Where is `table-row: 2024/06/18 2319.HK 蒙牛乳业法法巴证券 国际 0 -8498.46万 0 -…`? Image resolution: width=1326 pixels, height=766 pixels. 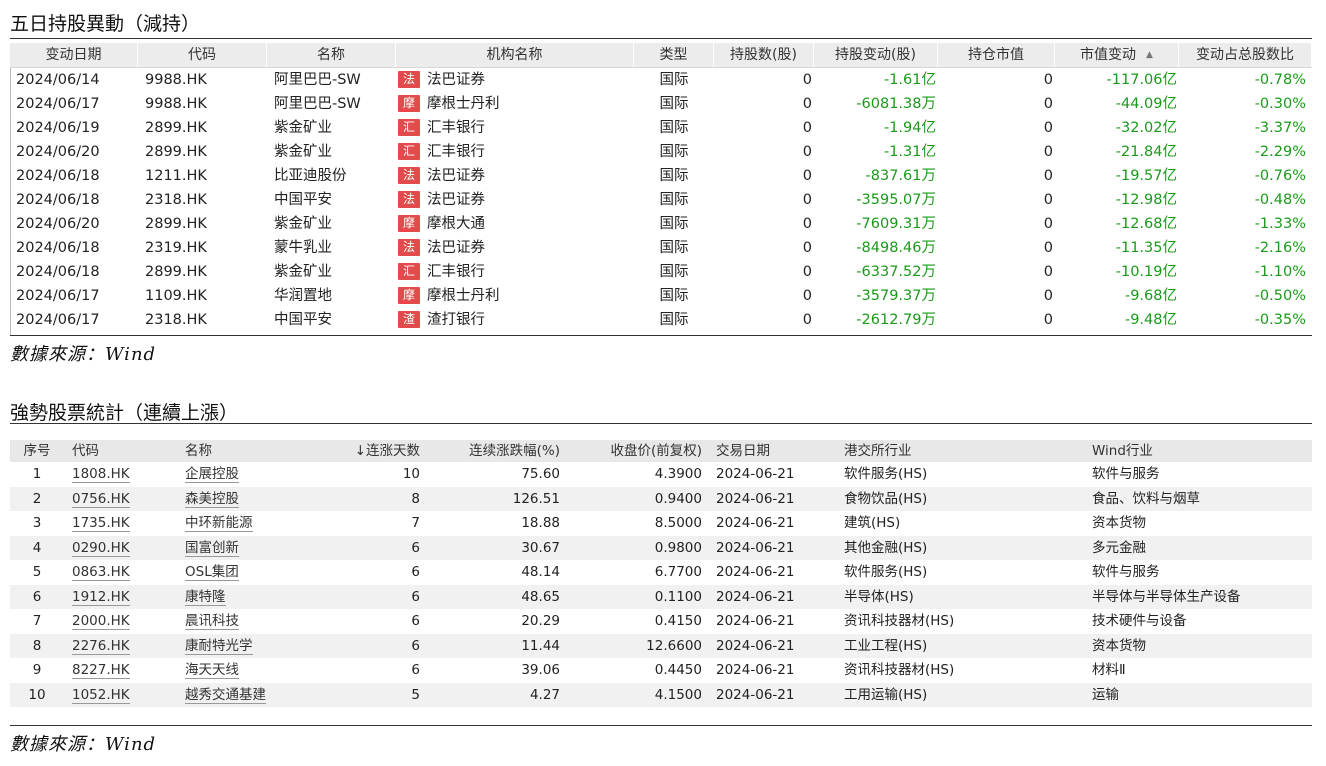
table-row: 2024/06/18 2319.HK 蒙牛乳业法法巴证券 国际 0 -8498.46万 0 -… is located at coordinates (661, 248).